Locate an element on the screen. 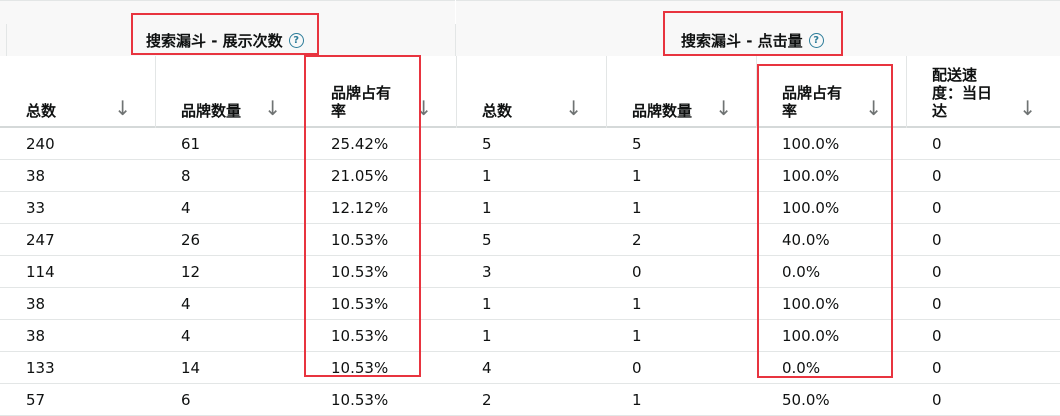 This screenshot has height=416, width=1060. group-title: 搜索漏斗 - 展示次数 is located at coordinates (214, 41).